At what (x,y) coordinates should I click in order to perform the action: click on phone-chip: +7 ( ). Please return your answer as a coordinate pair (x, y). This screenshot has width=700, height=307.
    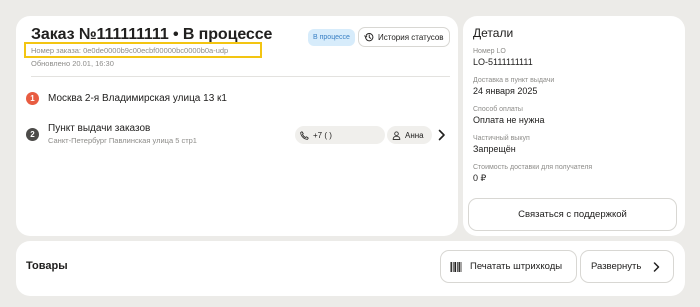
    Looking at the image, I should click on (340, 135).